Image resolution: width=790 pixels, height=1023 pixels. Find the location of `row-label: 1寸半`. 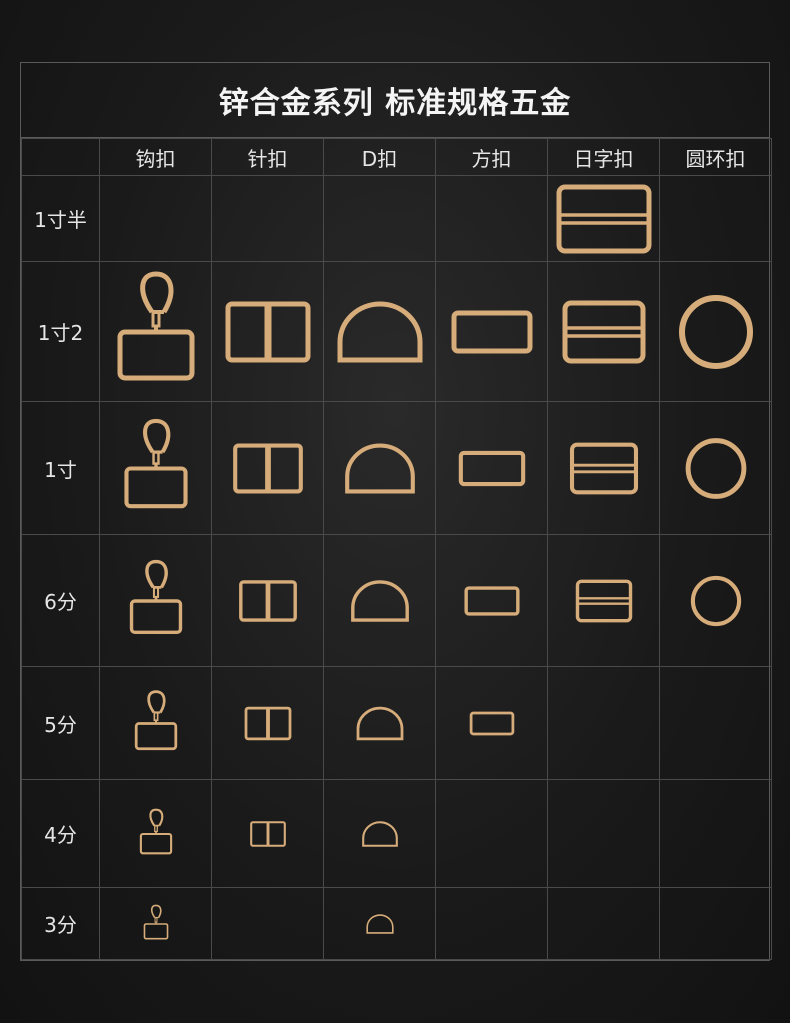

row-label: 1寸半 is located at coordinates (60, 218).